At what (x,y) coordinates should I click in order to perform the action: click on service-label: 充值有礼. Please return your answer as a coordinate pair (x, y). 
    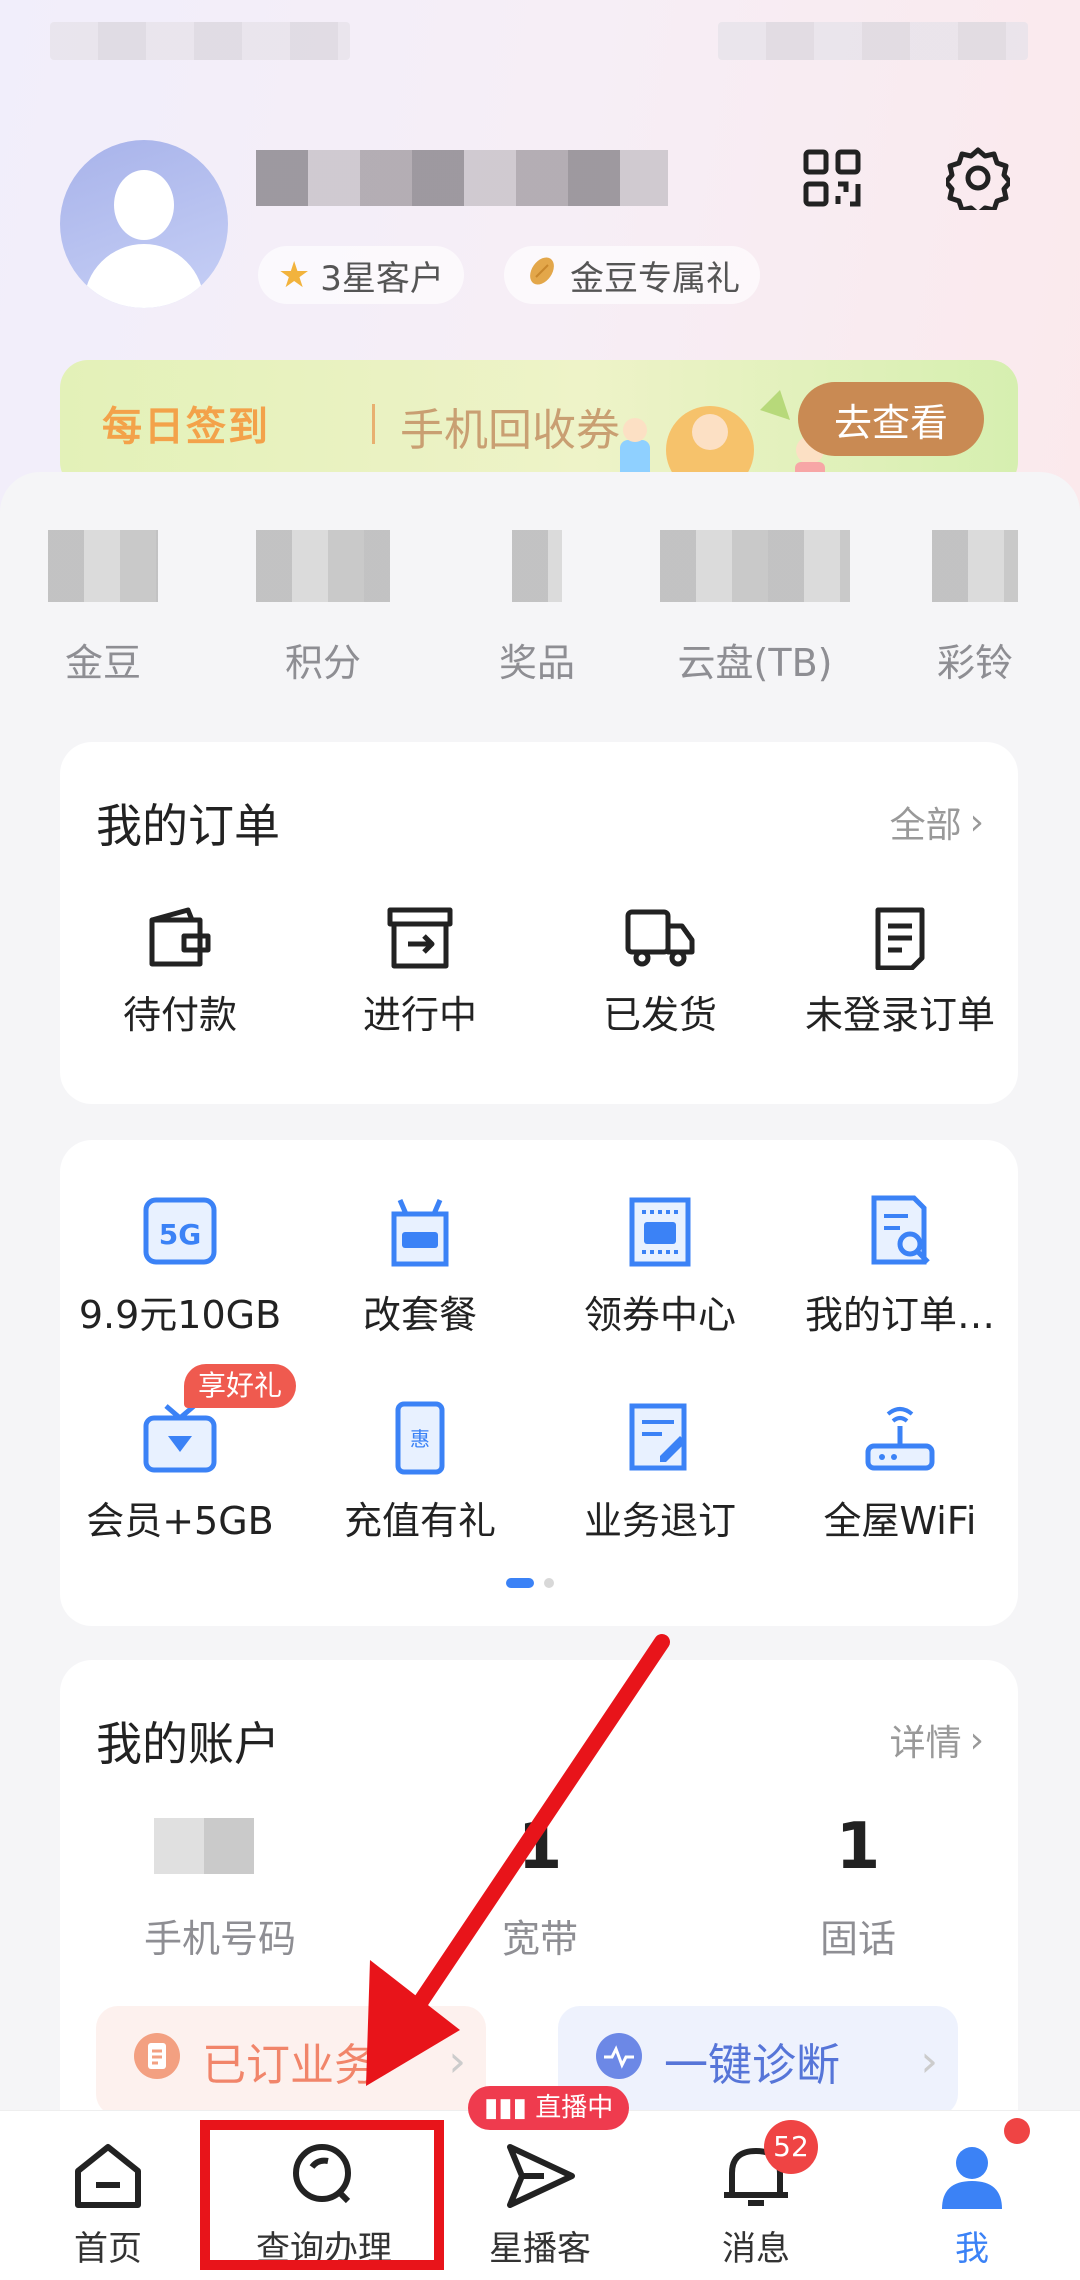
    Looking at the image, I should click on (419, 1521).